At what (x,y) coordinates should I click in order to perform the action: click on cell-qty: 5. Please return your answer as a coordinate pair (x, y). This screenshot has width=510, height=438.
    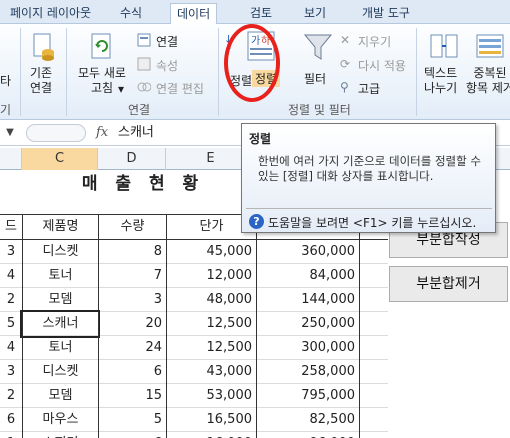
    Looking at the image, I should click on (132, 420).